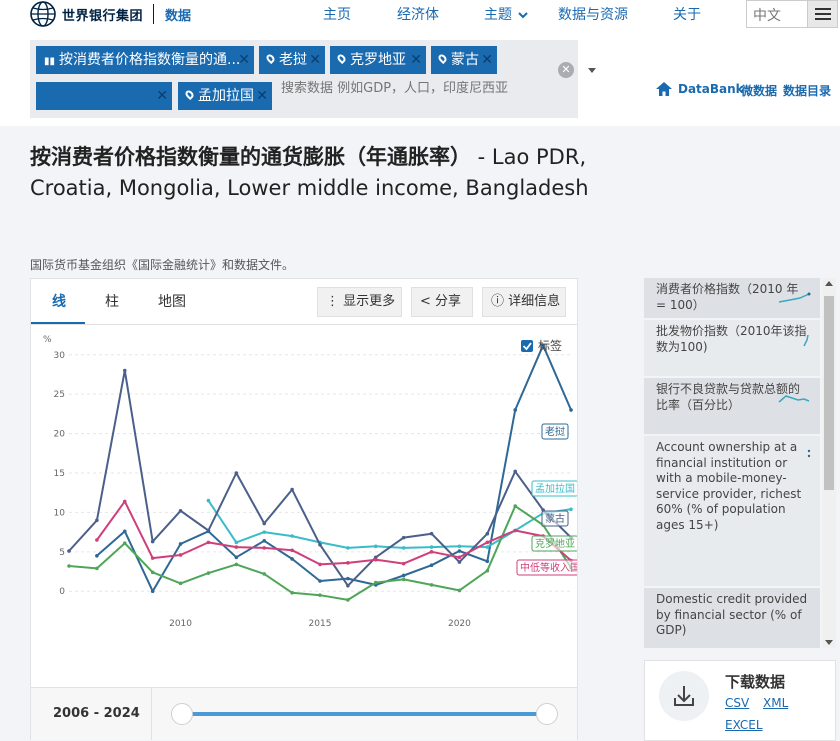 The image size is (840, 741). What do you see at coordinates (807, 90) in the screenshot?
I see `data-catalog-link: 数据目录` at bounding box center [807, 90].